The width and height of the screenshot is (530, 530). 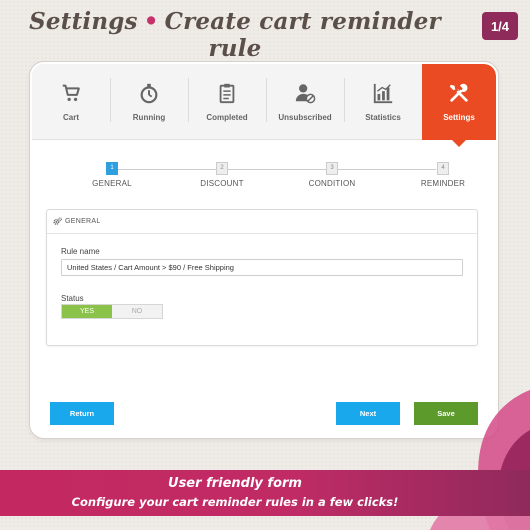 What do you see at coordinates (87, 311) in the screenshot?
I see `status-yes-option: YES` at bounding box center [87, 311].